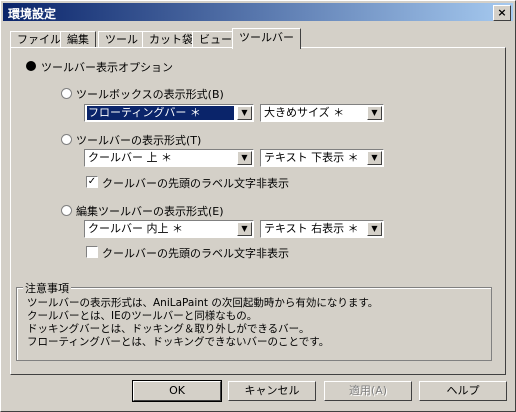  I want to click on ok-label: OK, so click(177, 390).